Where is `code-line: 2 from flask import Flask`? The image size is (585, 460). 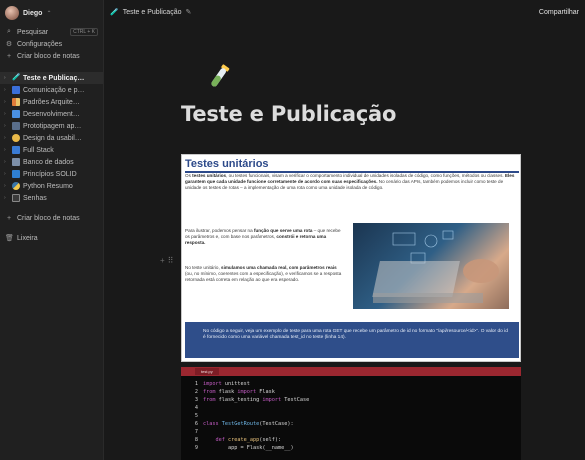
code-line: 2 from flask import Flask is located at coordinates (351, 392).